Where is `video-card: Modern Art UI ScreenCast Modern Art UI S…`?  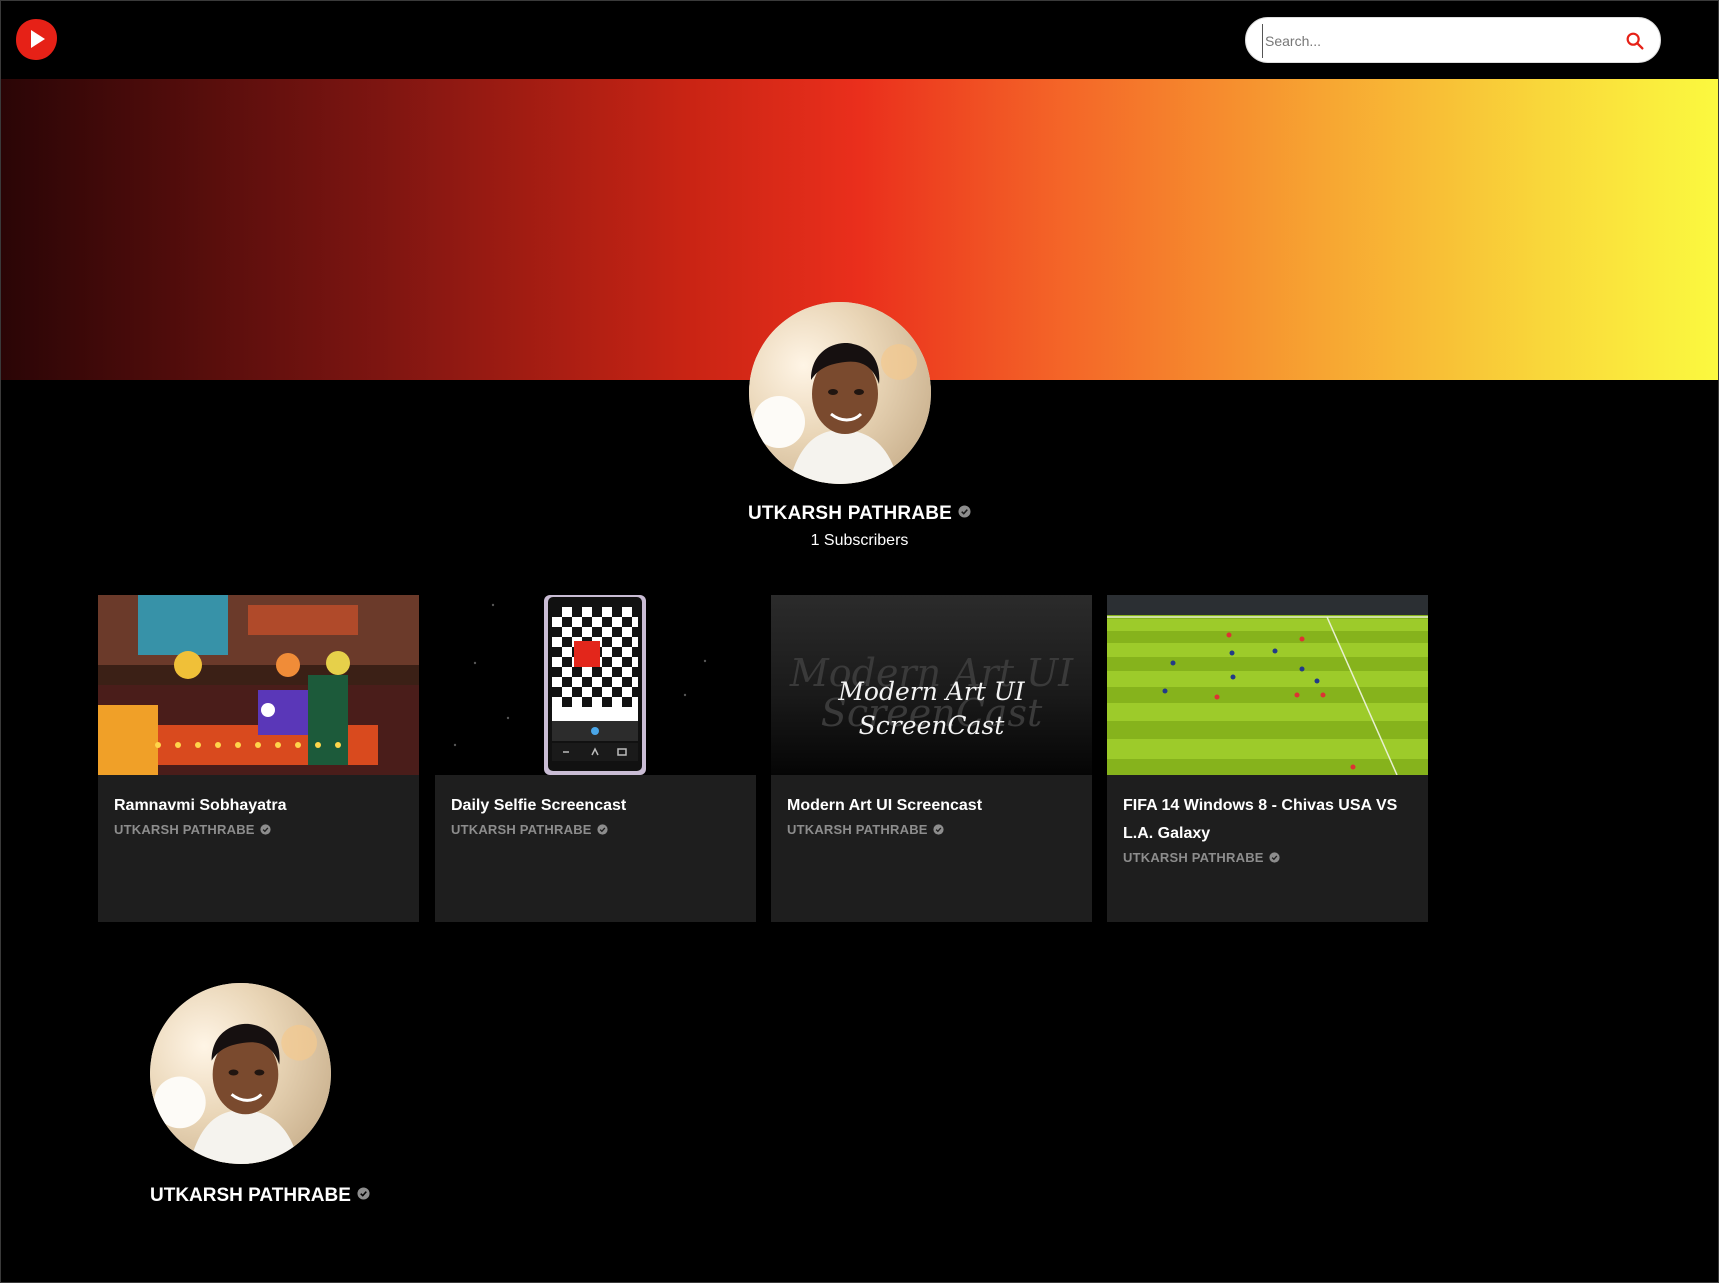
video-card: Modern Art UI ScreenCast Modern Art UI S… is located at coordinates (931, 758).